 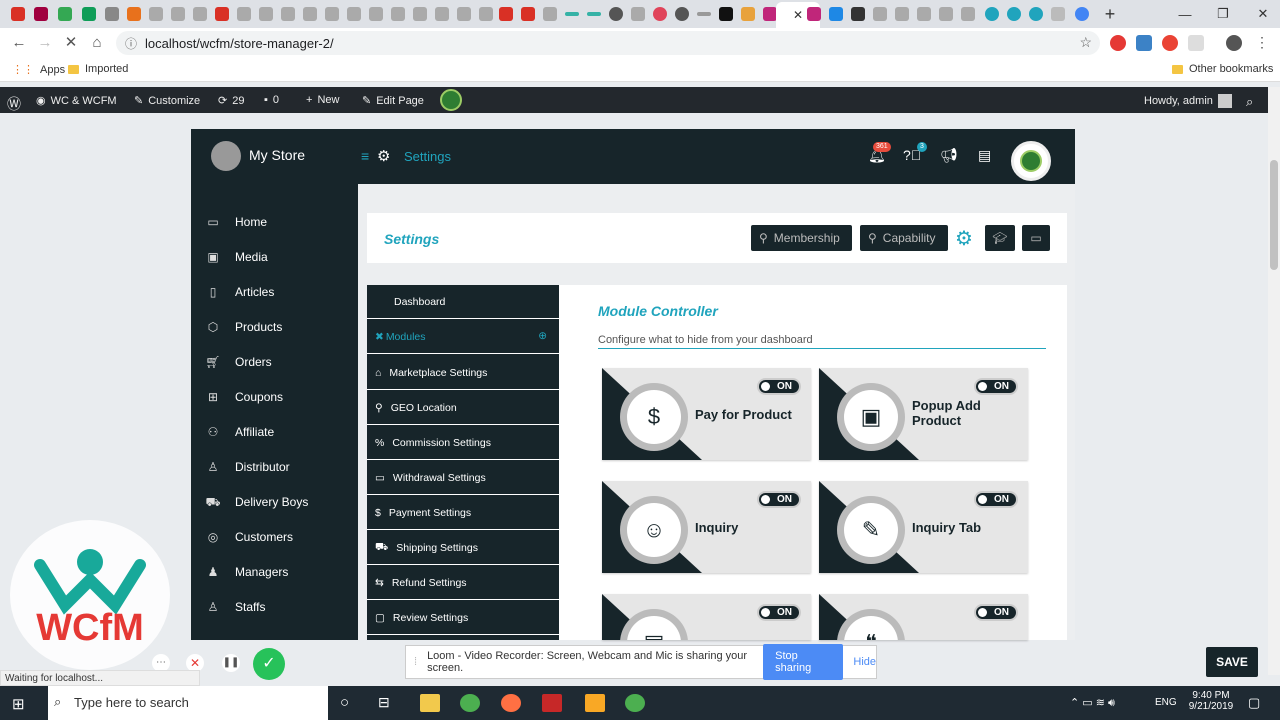 I want to click on settings-menu-dashboard: Dashboard, so click(x=463, y=302).